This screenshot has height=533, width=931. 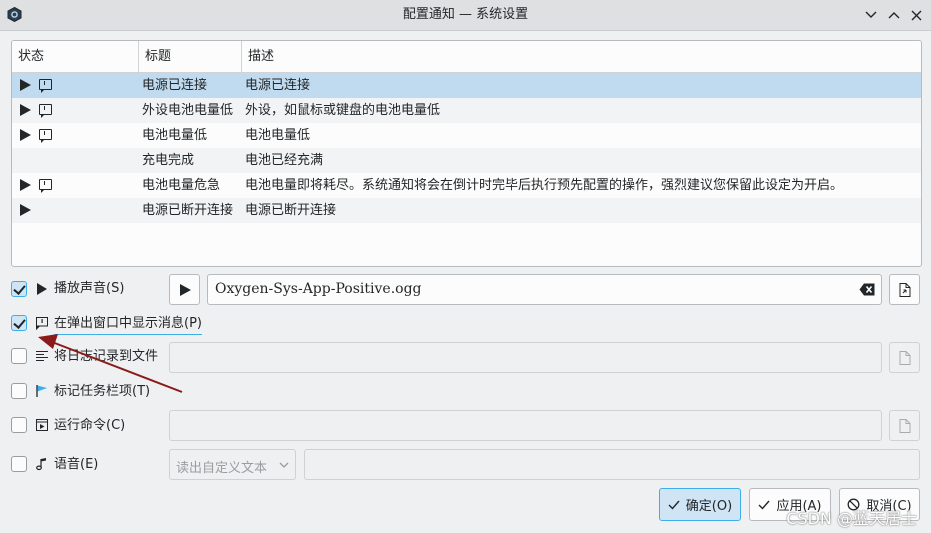 I want to click on speech-mode-select: 读出自定义文本, so click(x=232, y=464).